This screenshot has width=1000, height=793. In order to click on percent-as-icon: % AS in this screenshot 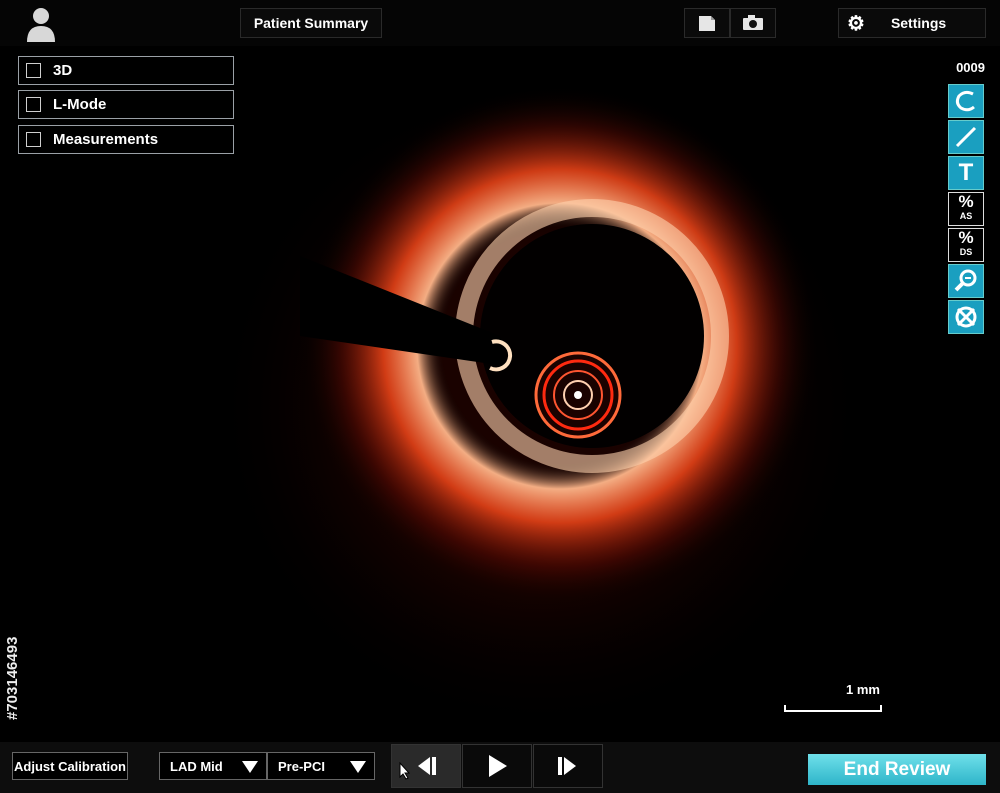, I will do `click(966, 206)`.